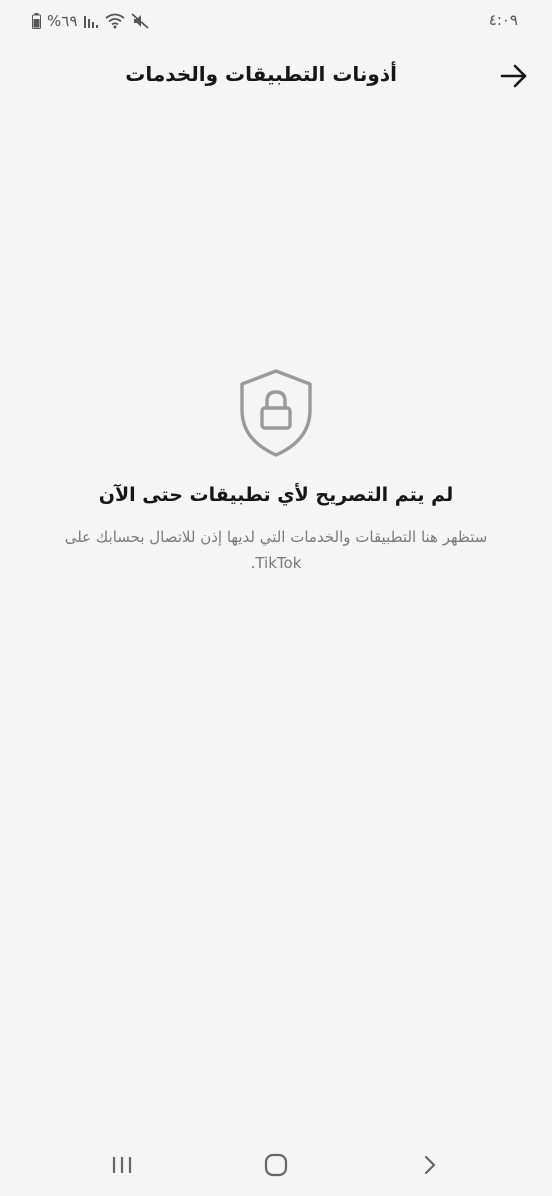  What do you see at coordinates (276, 495) in the screenshot?
I see `empty-state-title: لم يتم التصريح لأي تطبيقات حتى الآن` at bounding box center [276, 495].